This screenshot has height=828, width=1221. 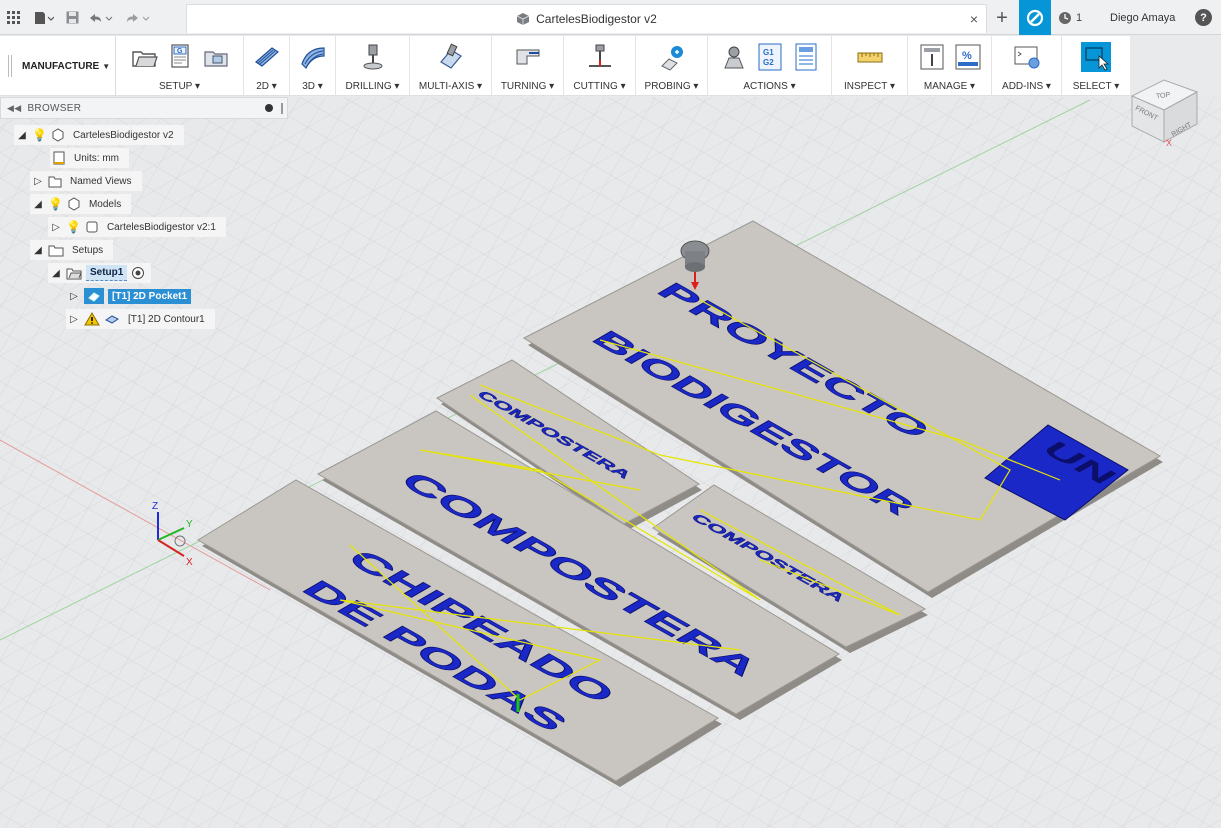 I want to click on setup-icon, so click(x=74, y=274).